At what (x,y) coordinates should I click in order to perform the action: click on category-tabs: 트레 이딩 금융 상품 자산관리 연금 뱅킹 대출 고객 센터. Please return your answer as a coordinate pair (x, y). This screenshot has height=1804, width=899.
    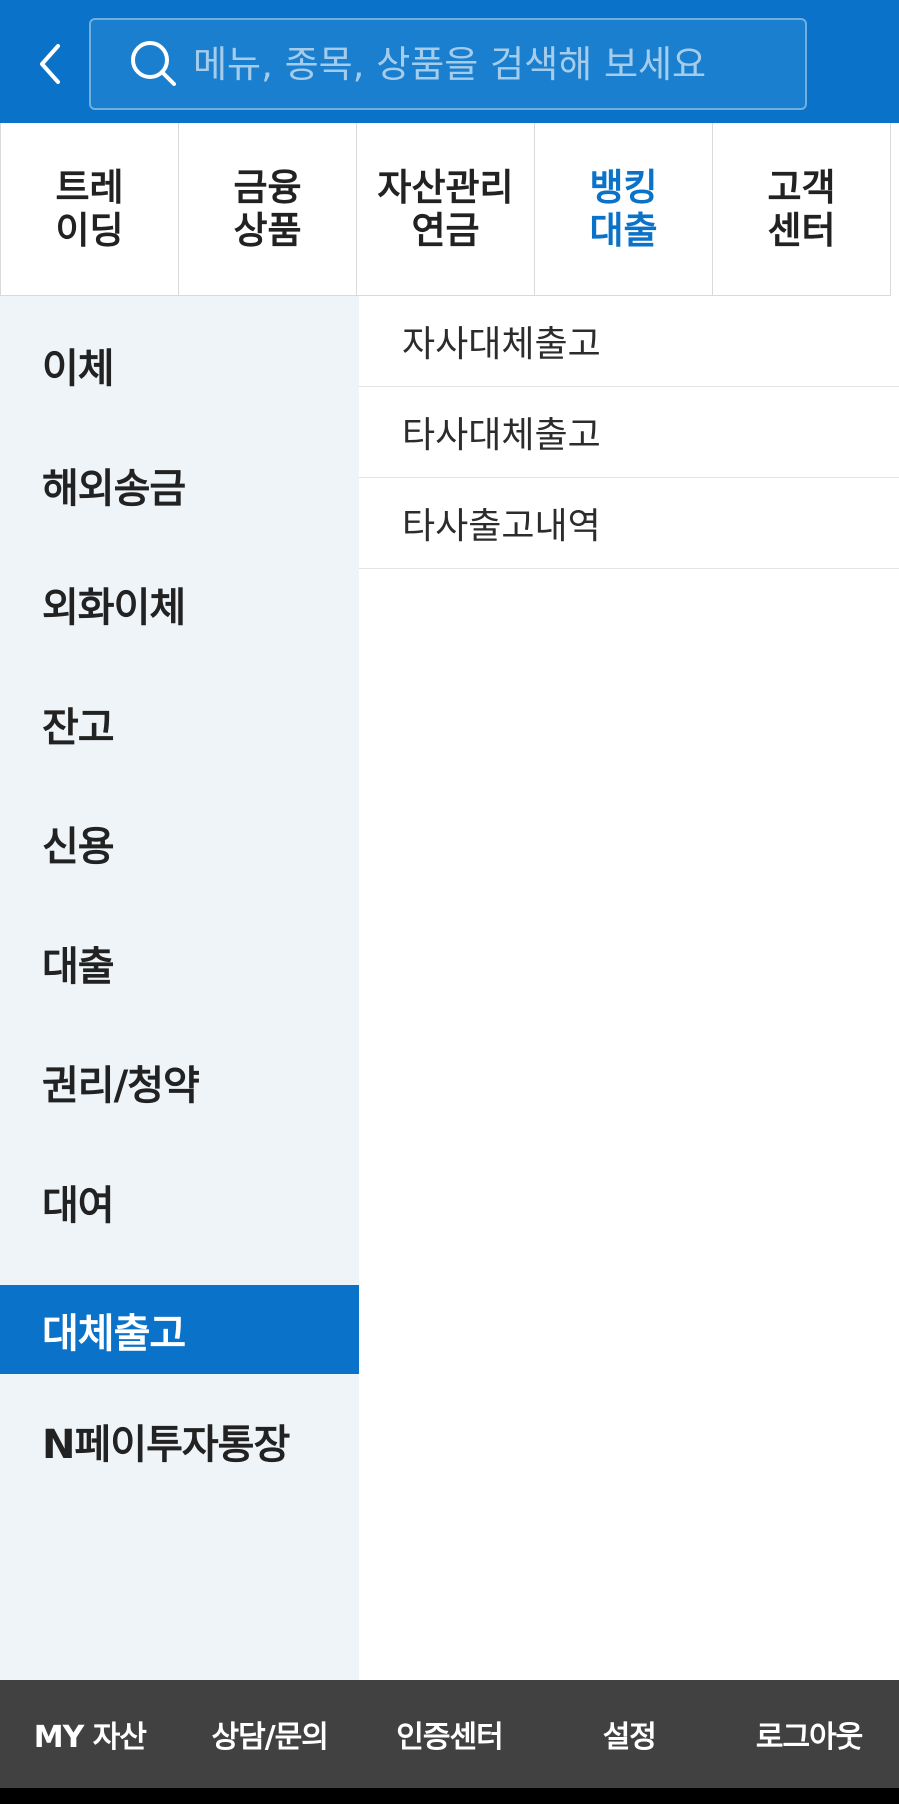
    Looking at the image, I should click on (445, 209).